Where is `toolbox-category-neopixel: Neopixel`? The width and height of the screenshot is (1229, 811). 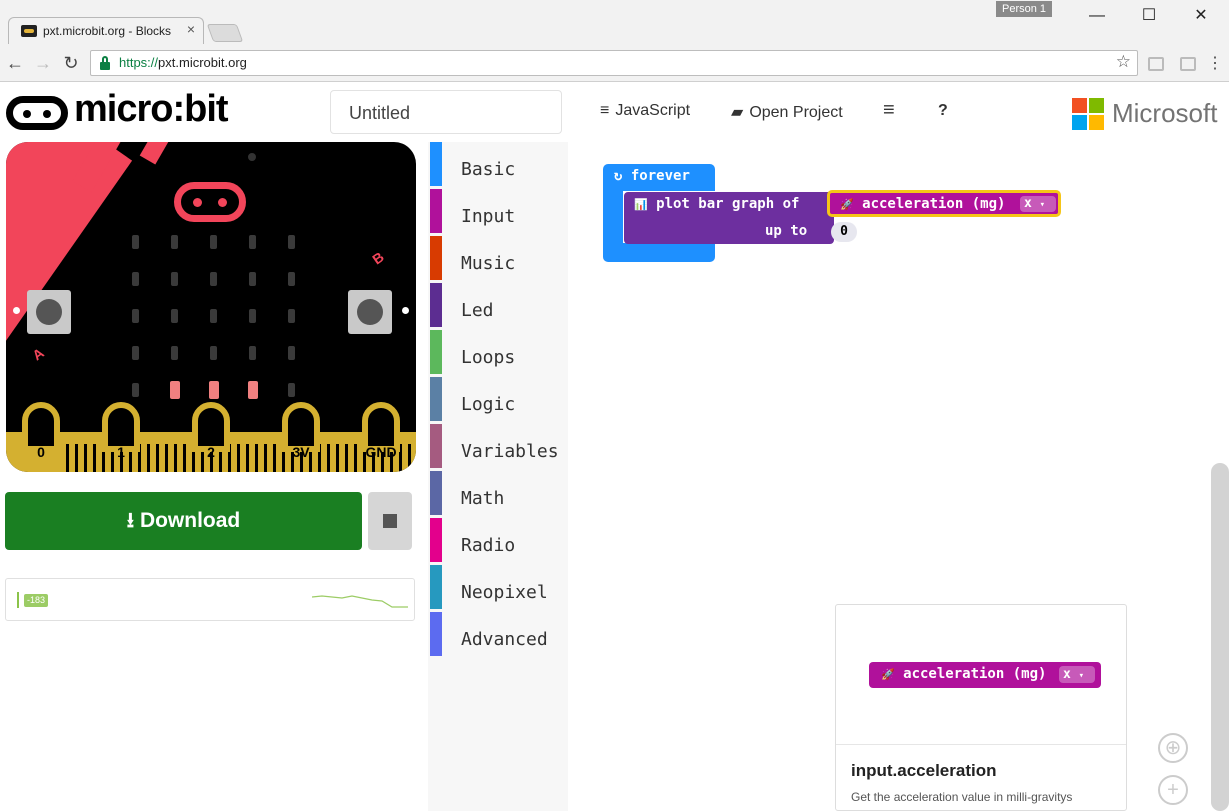
toolbox-category-neopixel: Neopixel is located at coordinates (499, 587).